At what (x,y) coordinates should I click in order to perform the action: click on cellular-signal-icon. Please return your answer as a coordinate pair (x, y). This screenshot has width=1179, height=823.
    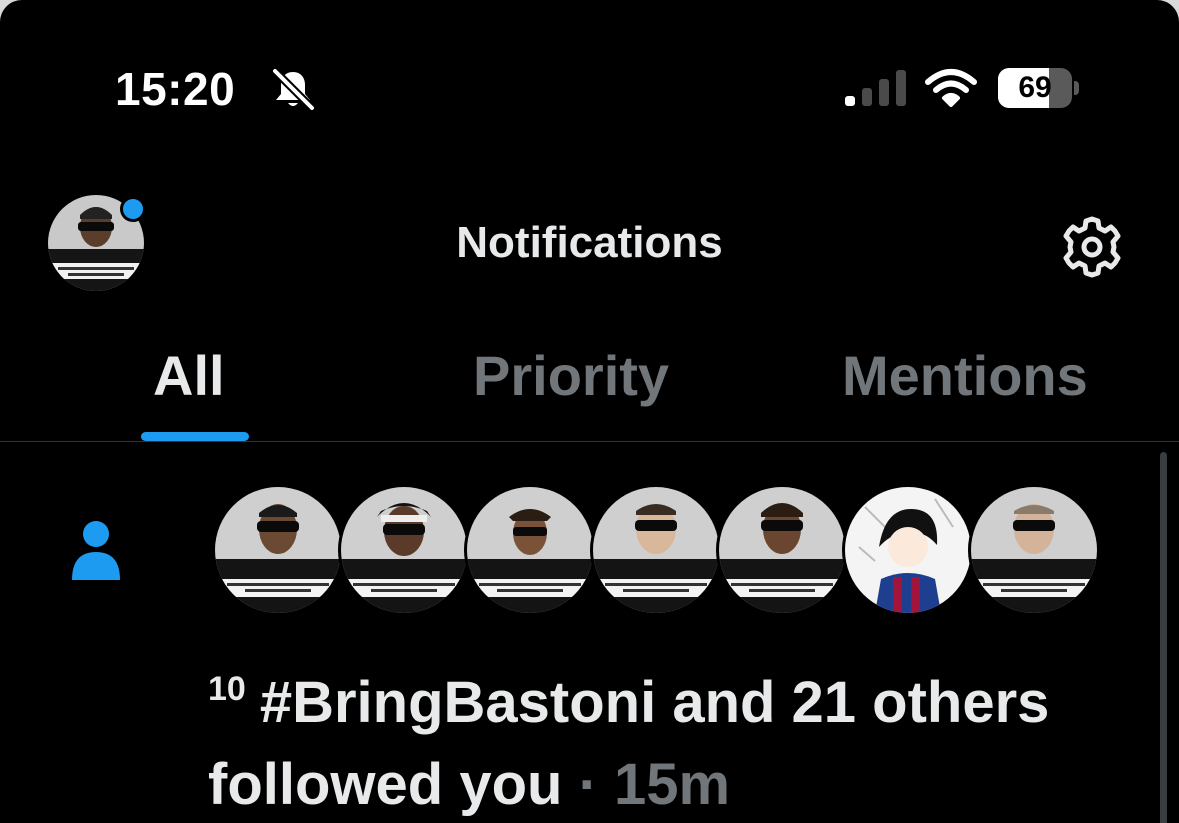
    Looking at the image, I should click on (875, 88).